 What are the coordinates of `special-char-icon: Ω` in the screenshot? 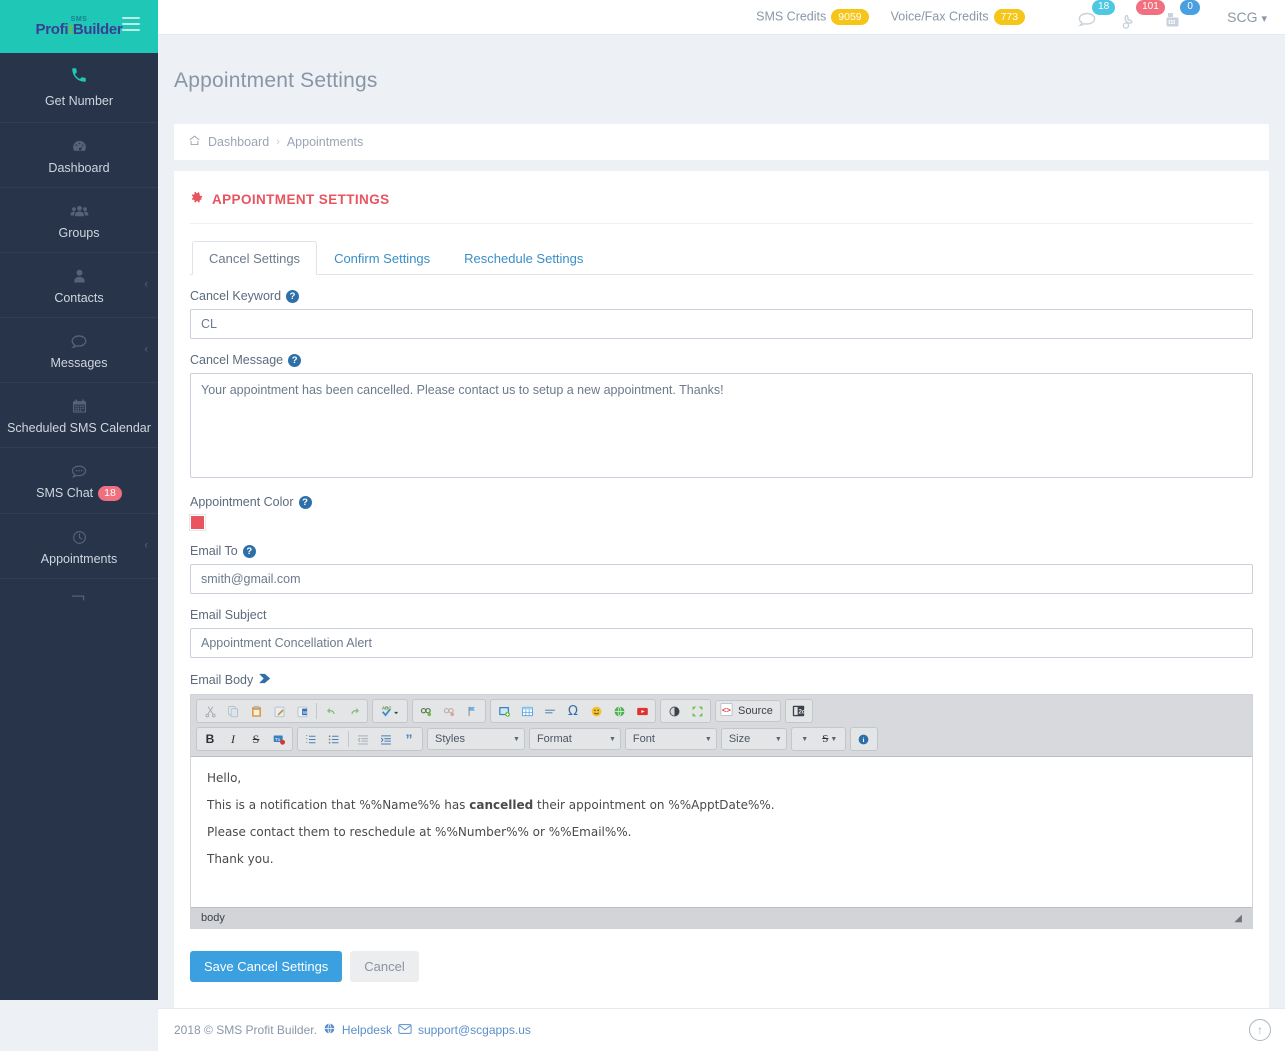 It's located at (573, 711).